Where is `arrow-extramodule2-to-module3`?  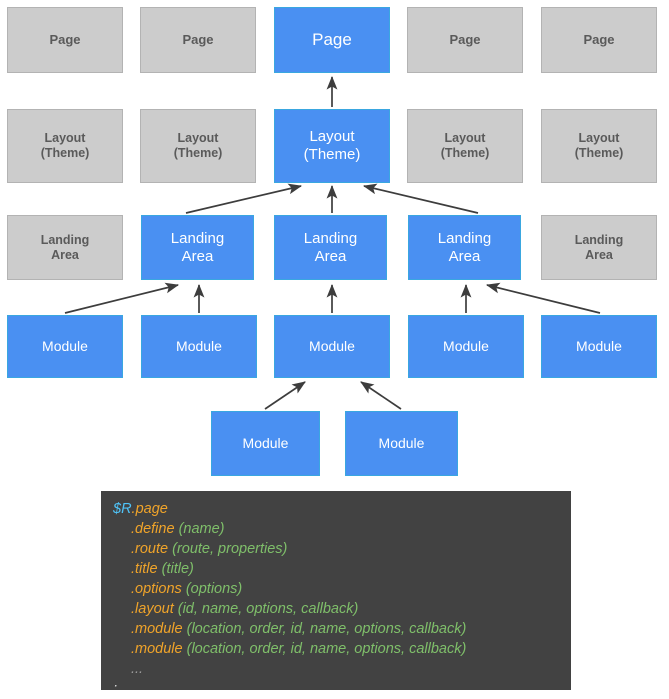
arrow-extramodule2-to-module3 is located at coordinates (381, 395).